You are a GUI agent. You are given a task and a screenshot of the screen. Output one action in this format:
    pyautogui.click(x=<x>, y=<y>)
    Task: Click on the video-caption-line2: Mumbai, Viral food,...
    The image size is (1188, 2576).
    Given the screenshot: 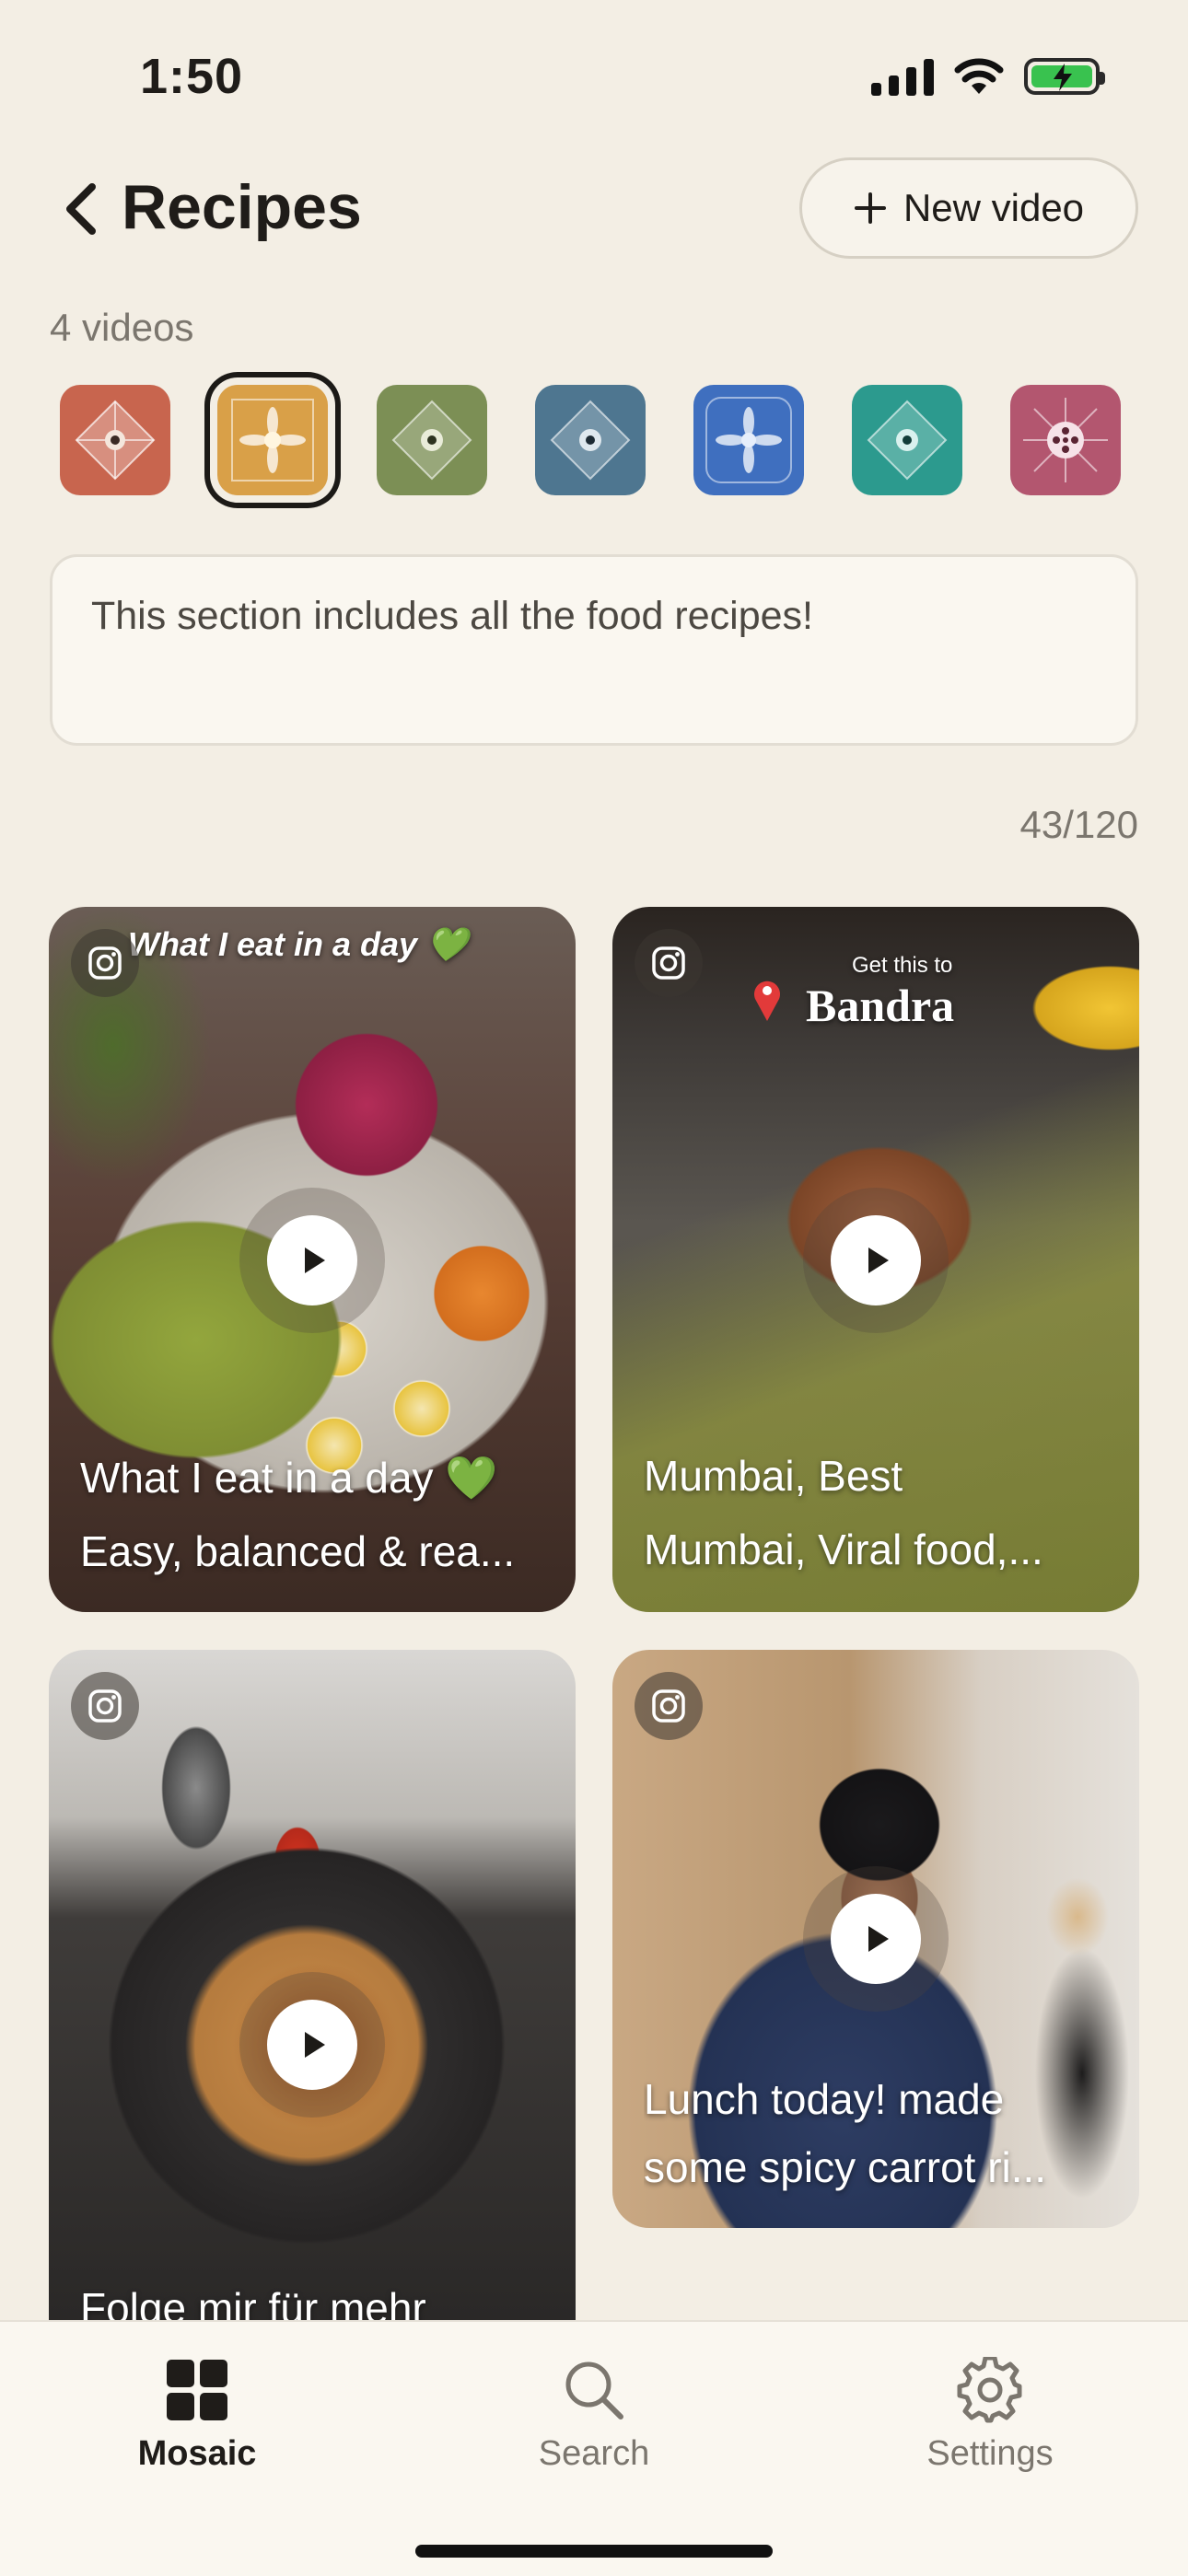 What is the action you would take?
    pyautogui.click(x=843, y=1549)
    